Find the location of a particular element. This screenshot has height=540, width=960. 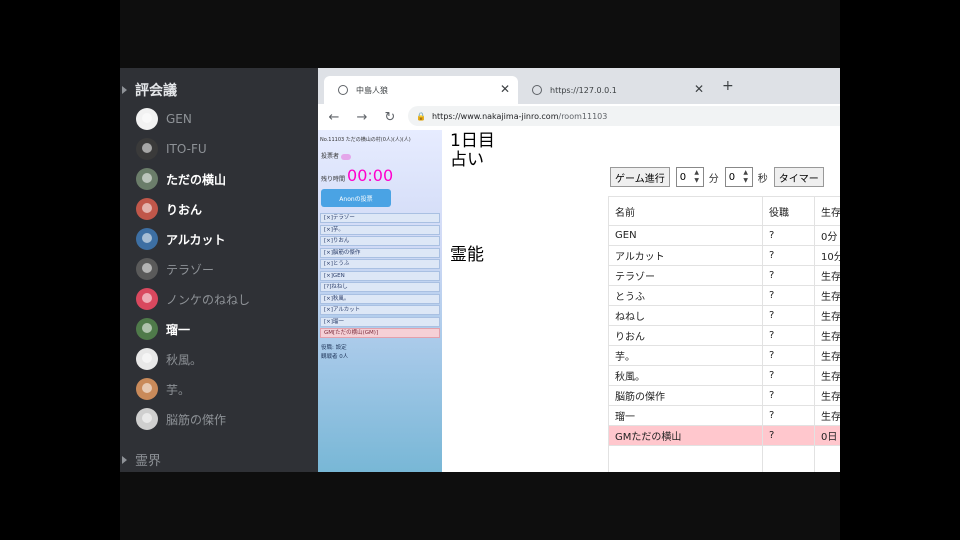

voice-member: りおん is located at coordinates (219, 209).